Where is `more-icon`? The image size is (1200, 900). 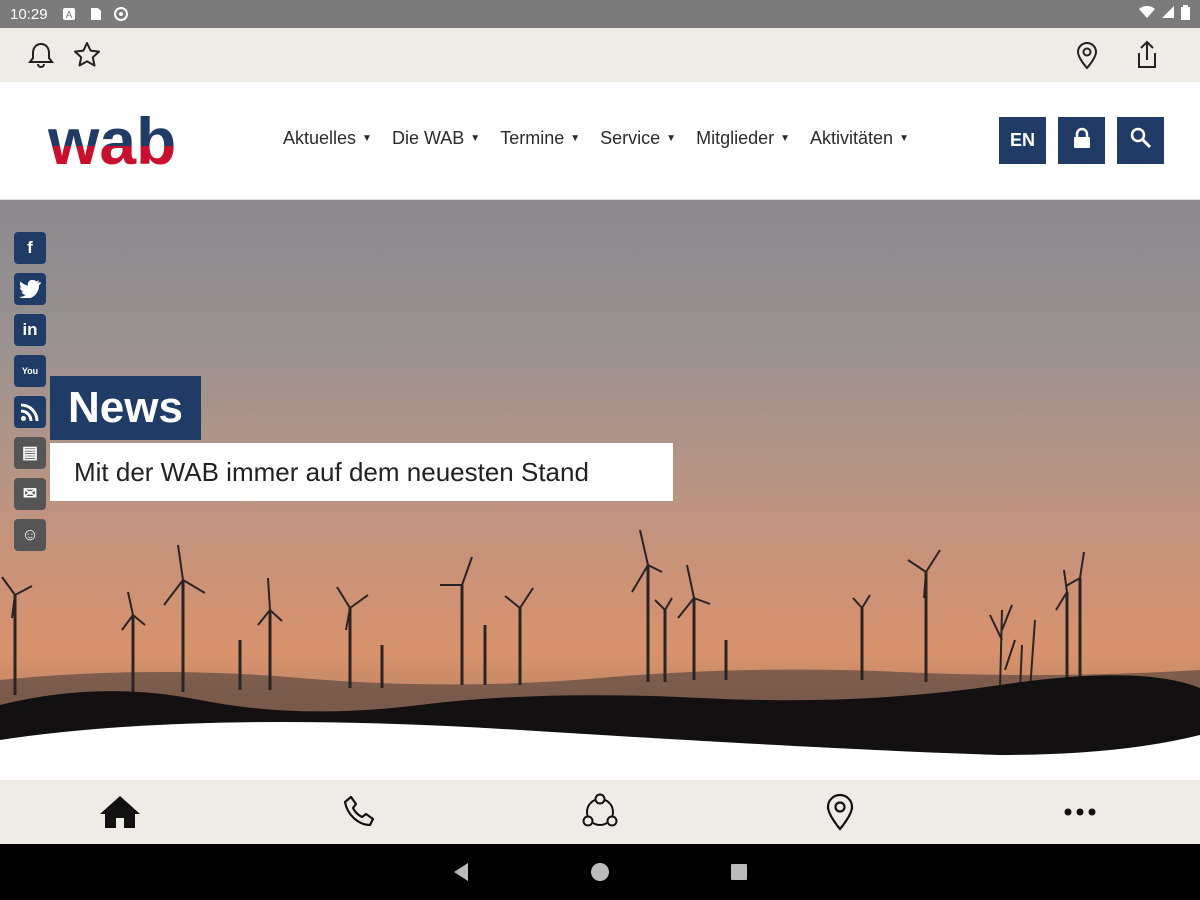
more-icon is located at coordinates (1080, 812).